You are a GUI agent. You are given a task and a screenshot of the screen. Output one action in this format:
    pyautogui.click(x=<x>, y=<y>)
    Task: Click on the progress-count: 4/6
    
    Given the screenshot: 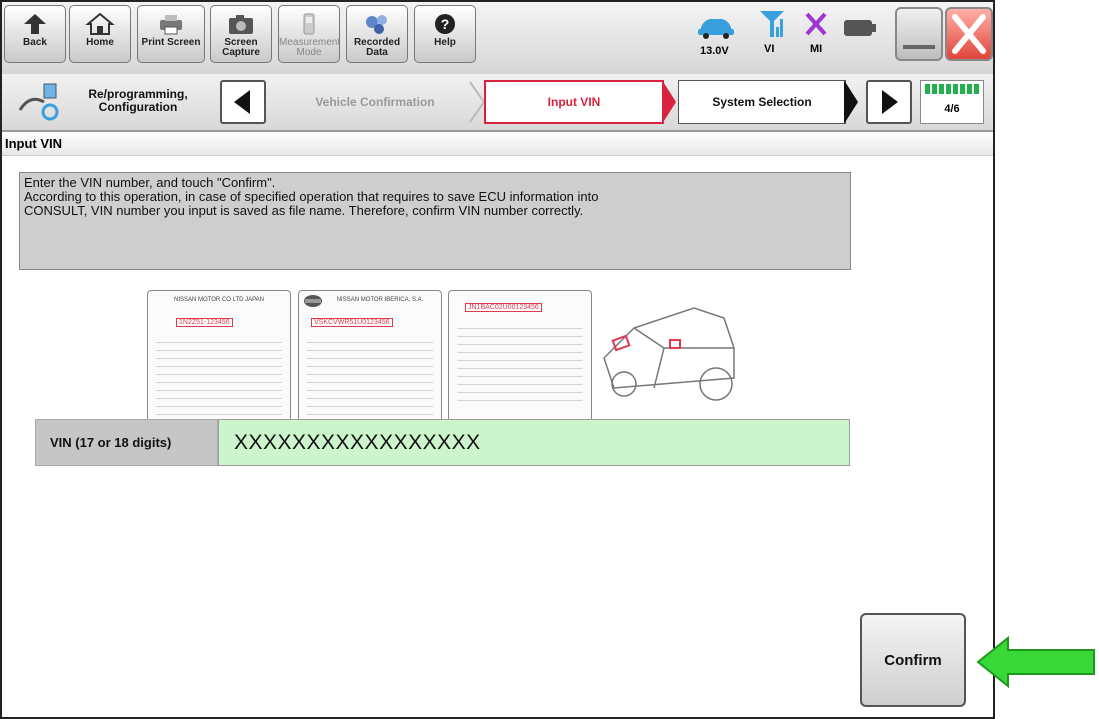 What is the action you would take?
    pyautogui.click(x=952, y=109)
    